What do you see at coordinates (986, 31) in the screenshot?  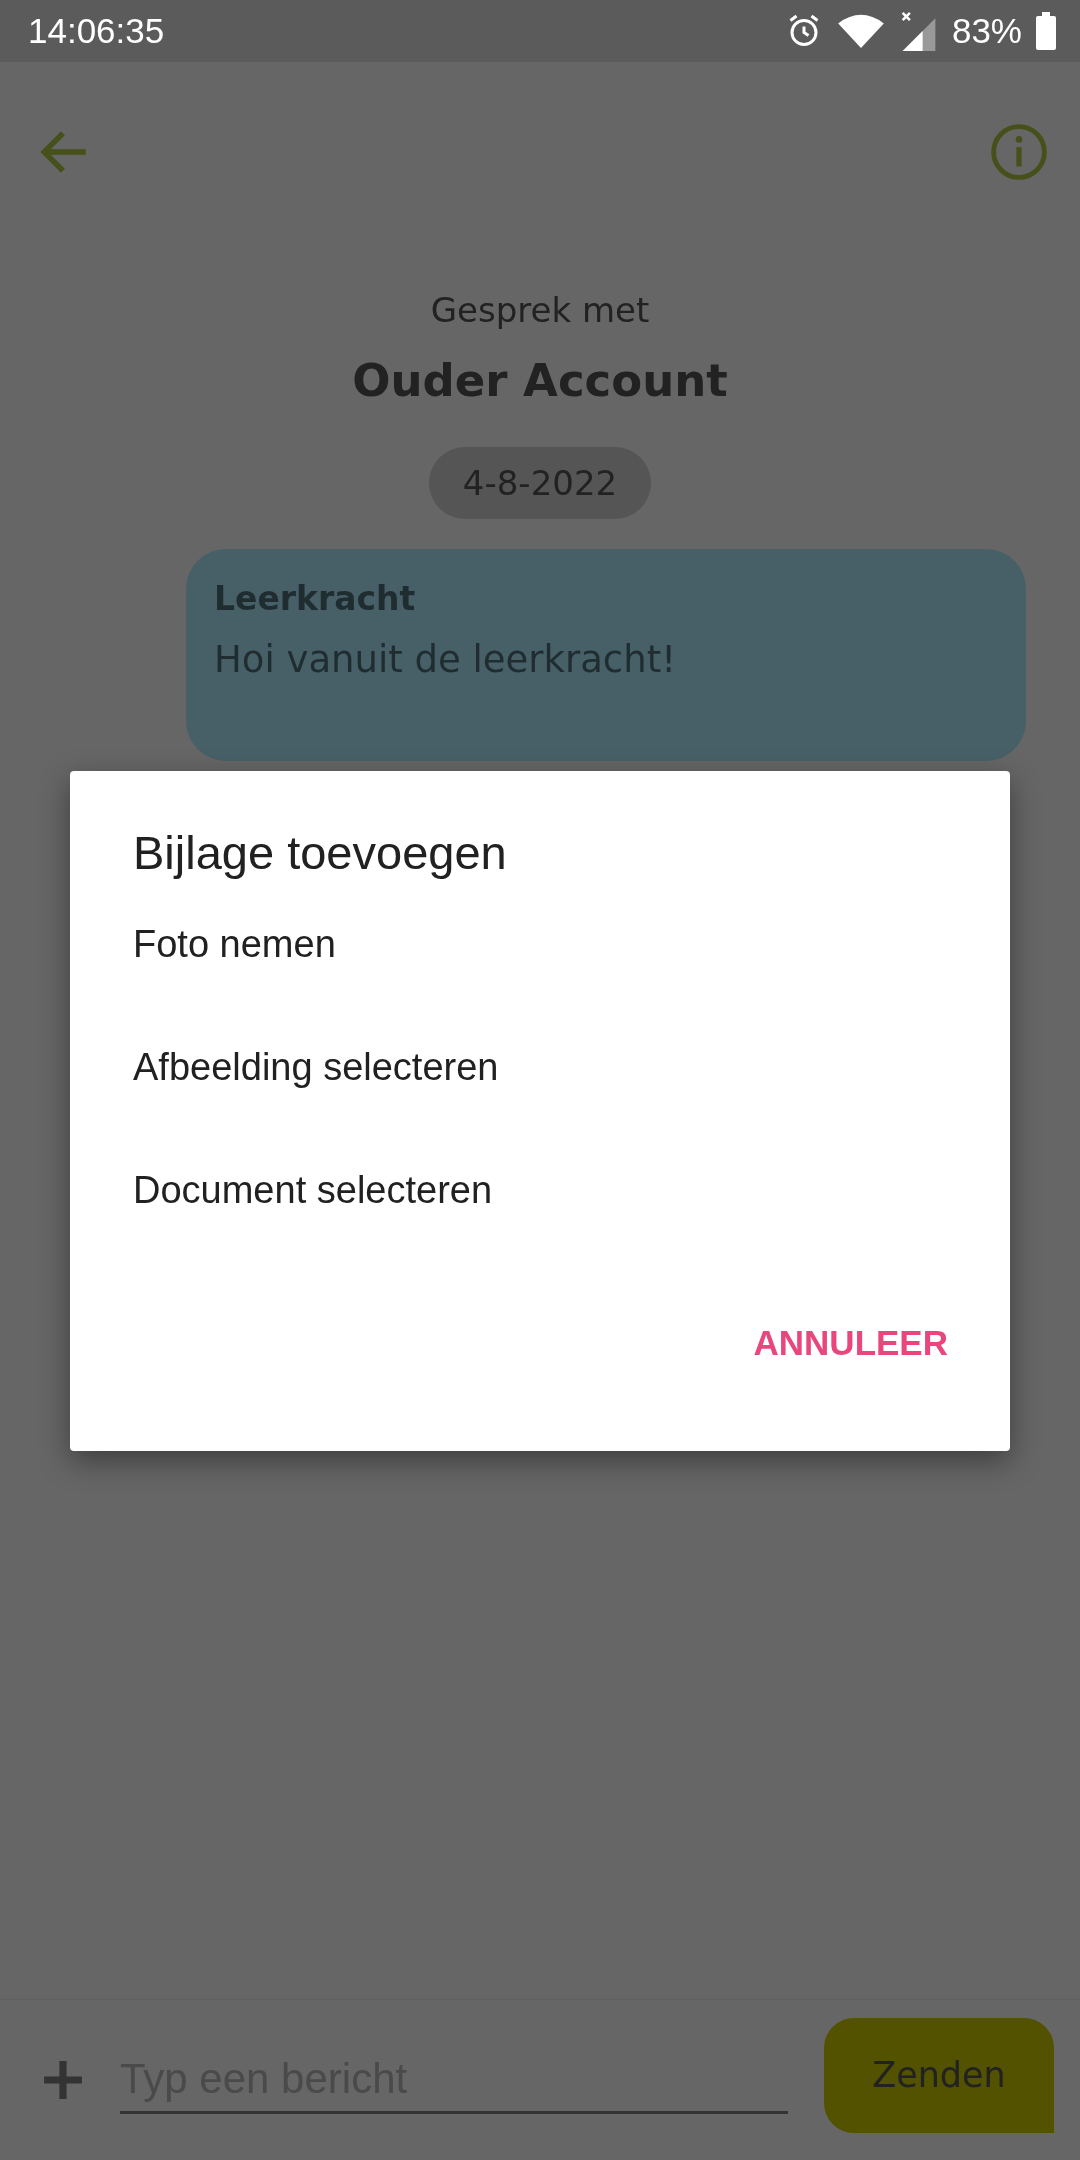 I see `battery-percent: 83%` at bounding box center [986, 31].